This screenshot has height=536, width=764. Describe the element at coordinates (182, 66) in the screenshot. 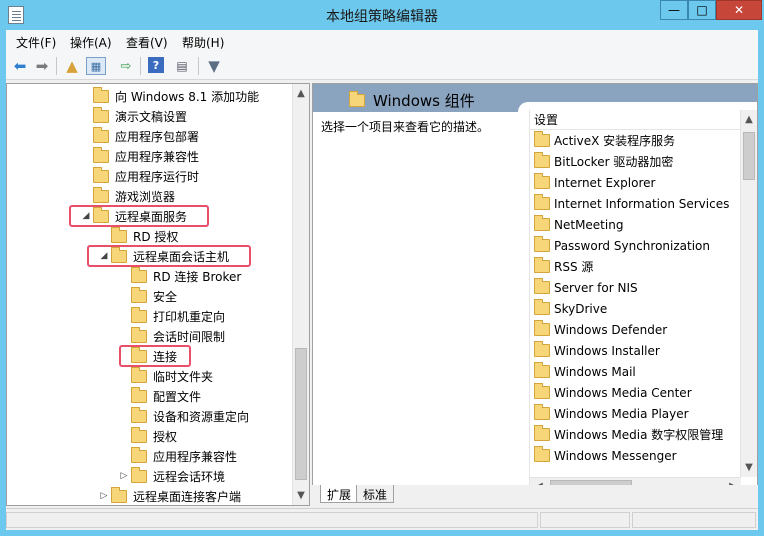

I see `properties-icon: ▤` at that location.